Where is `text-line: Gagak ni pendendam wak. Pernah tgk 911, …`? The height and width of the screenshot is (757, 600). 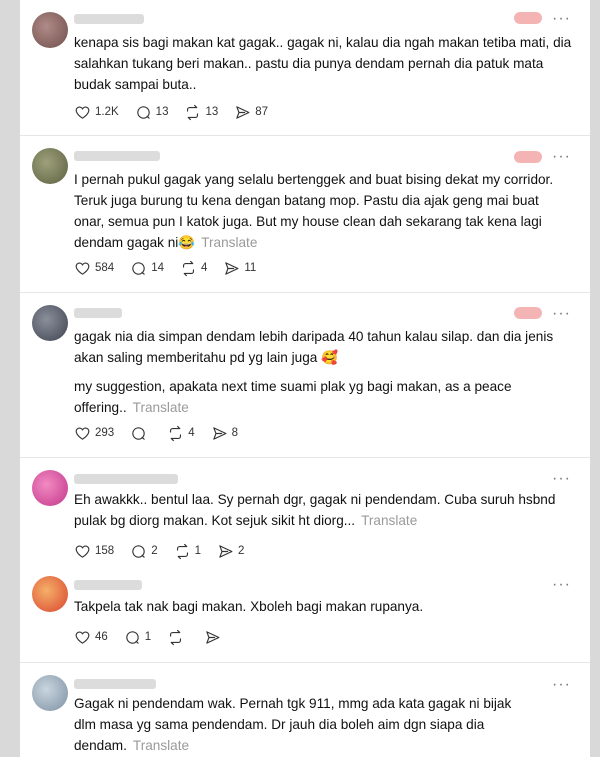 text-line: Gagak ni pendendam wak. Pernah tgk 911, … is located at coordinates (293, 703).